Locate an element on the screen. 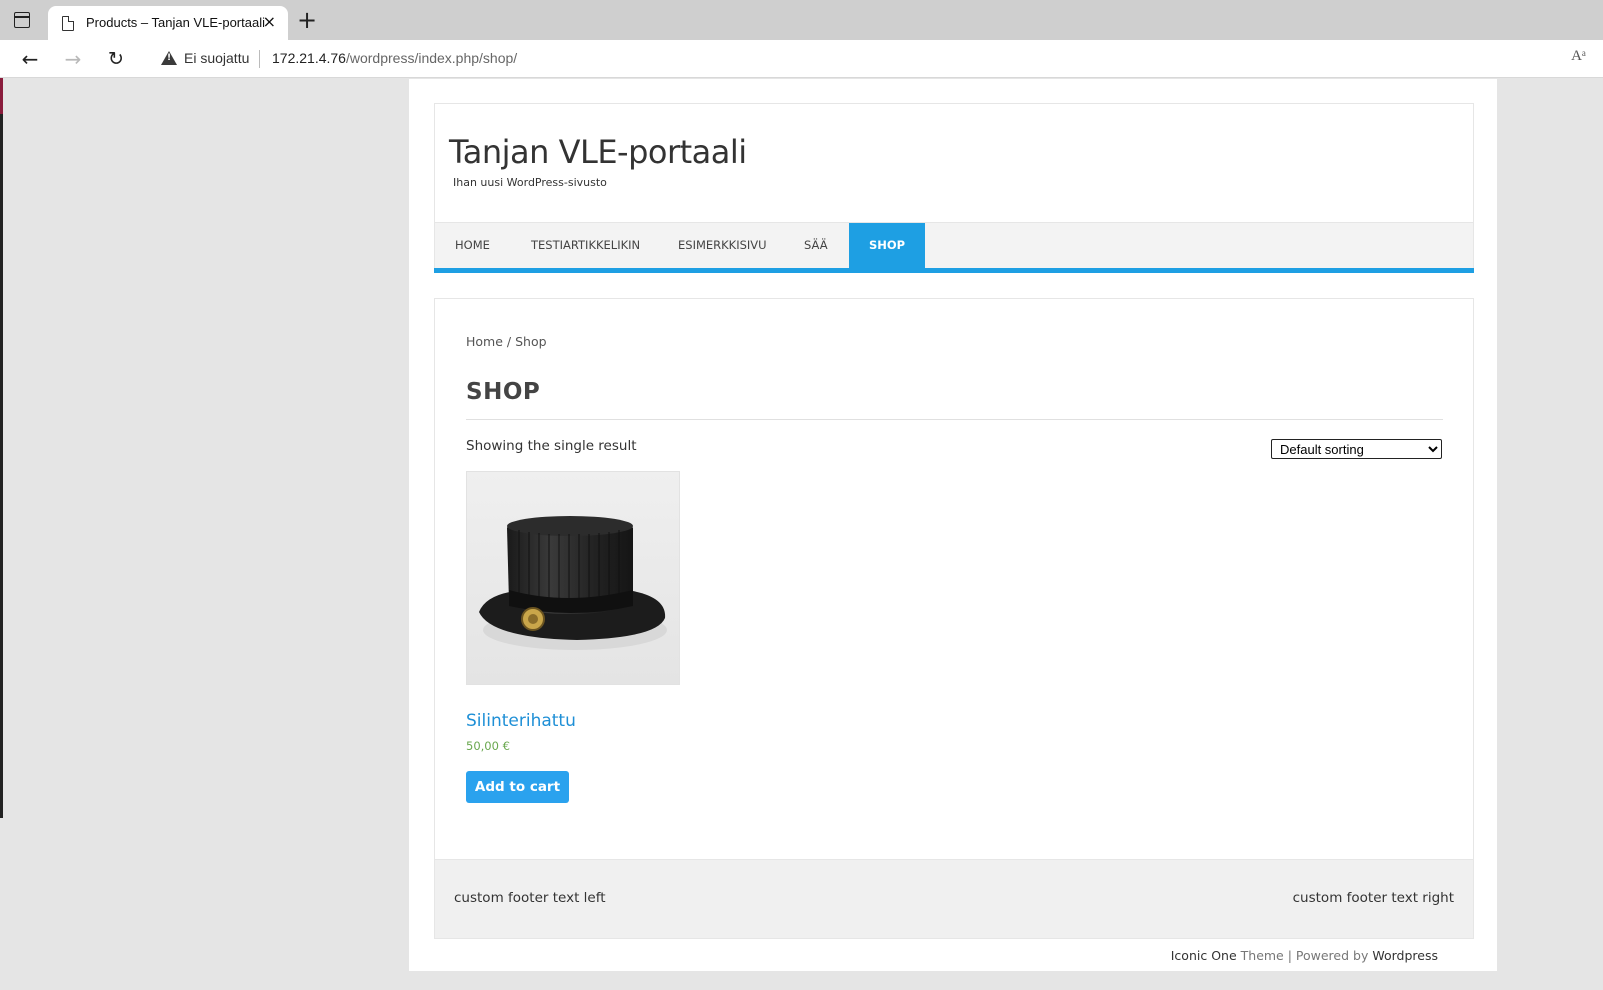 Image resolution: width=1603 pixels, height=990 pixels. product-name-link: Silinterihattu is located at coordinates (521, 721).